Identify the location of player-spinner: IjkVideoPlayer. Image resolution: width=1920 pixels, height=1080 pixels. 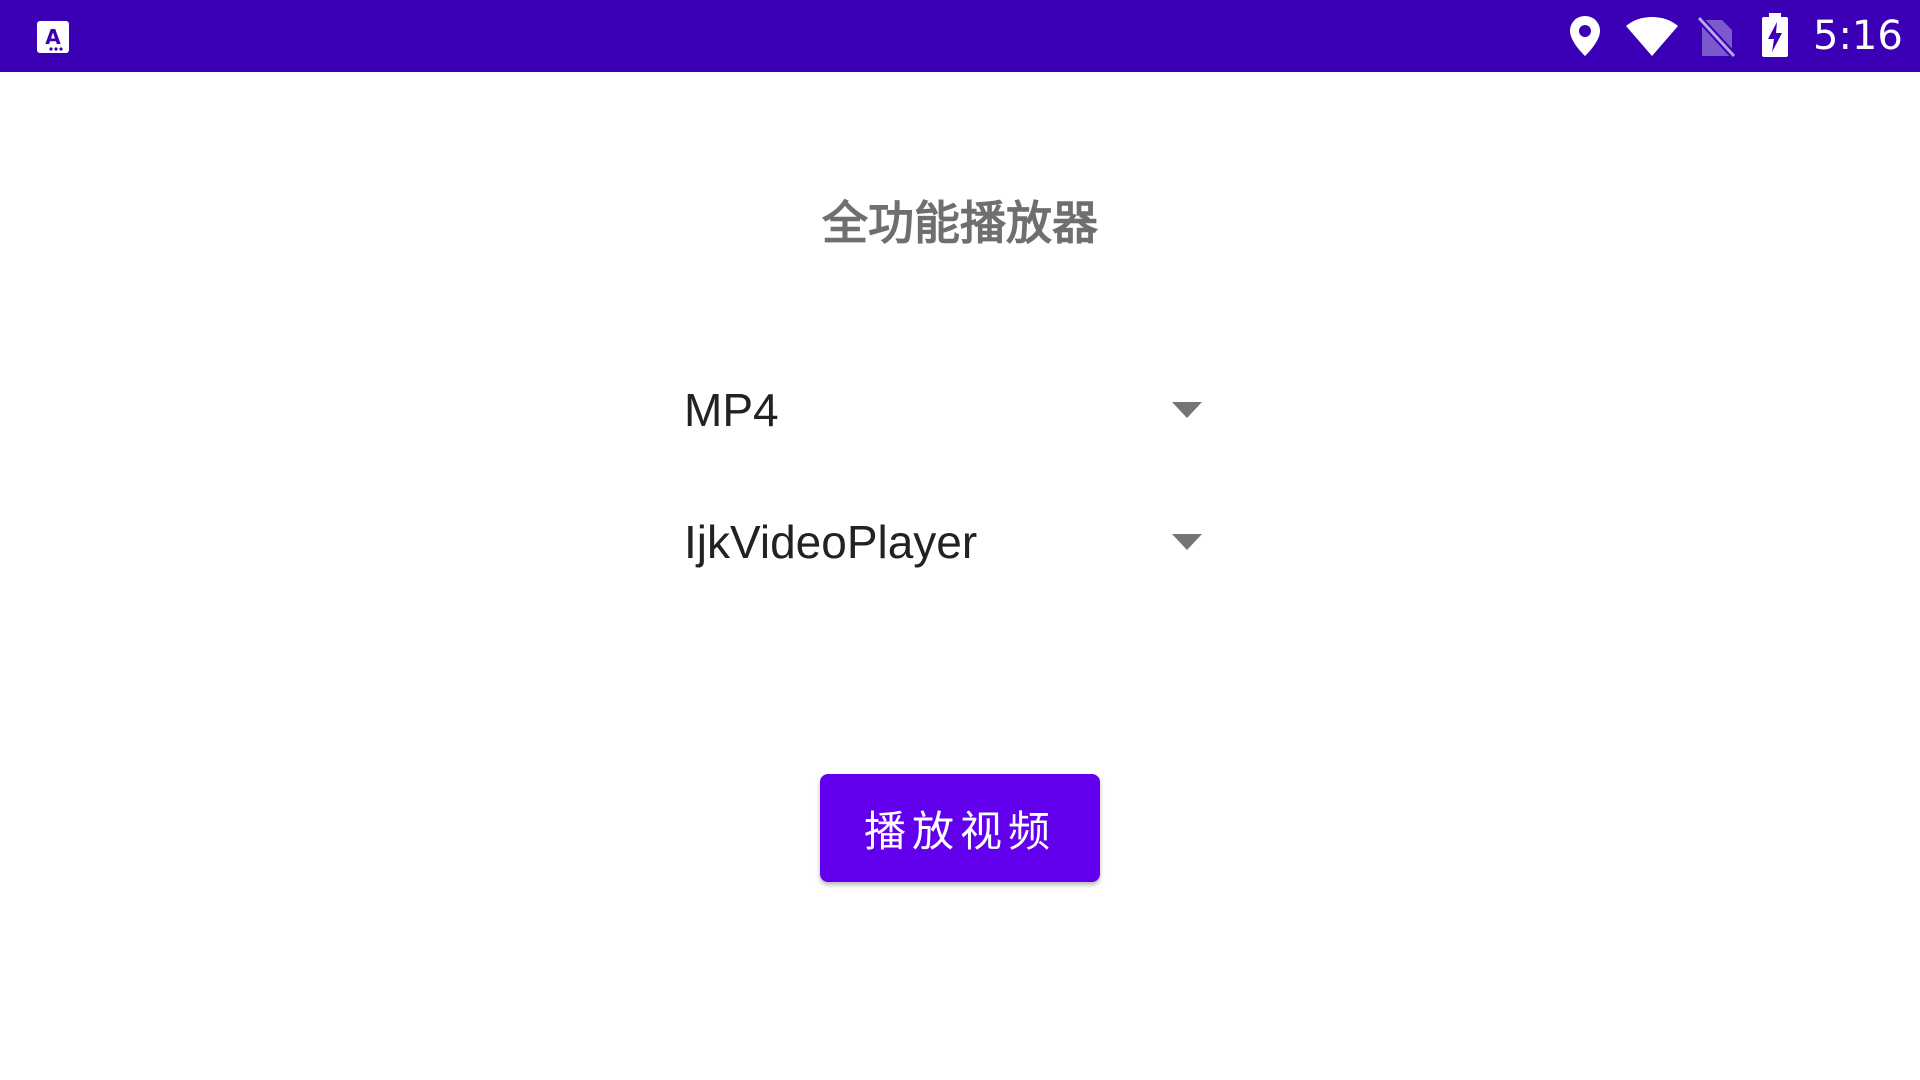
(944, 542).